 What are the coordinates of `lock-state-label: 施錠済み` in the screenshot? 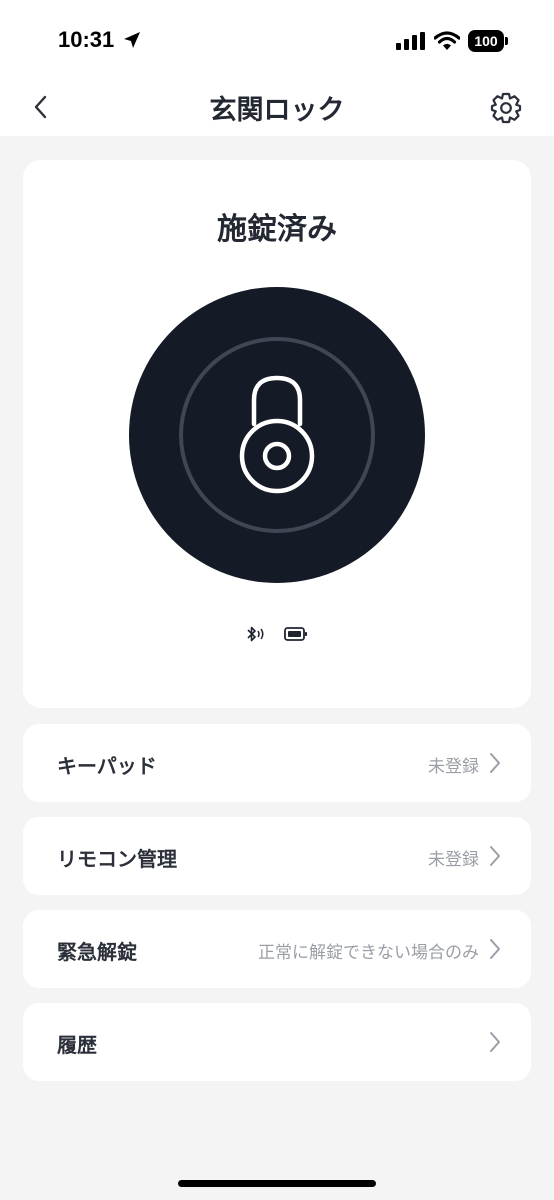 It's located at (277, 229).